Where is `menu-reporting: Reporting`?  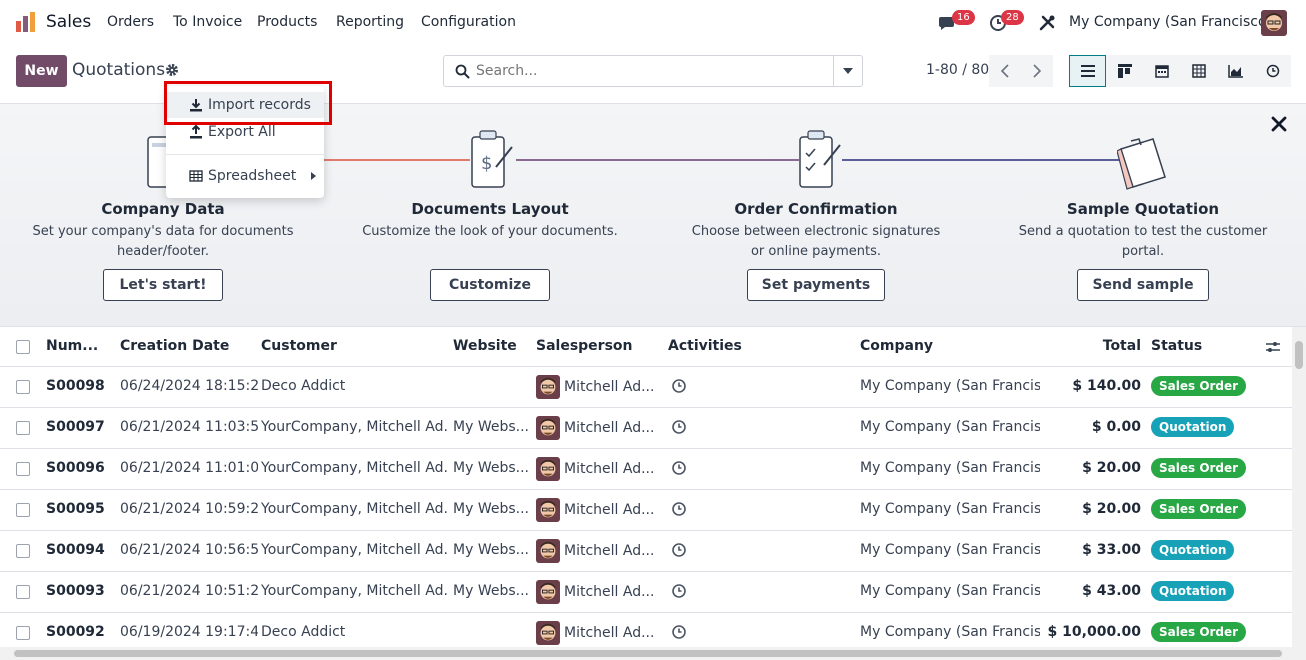
menu-reporting: Reporting is located at coordinates (370, 22).